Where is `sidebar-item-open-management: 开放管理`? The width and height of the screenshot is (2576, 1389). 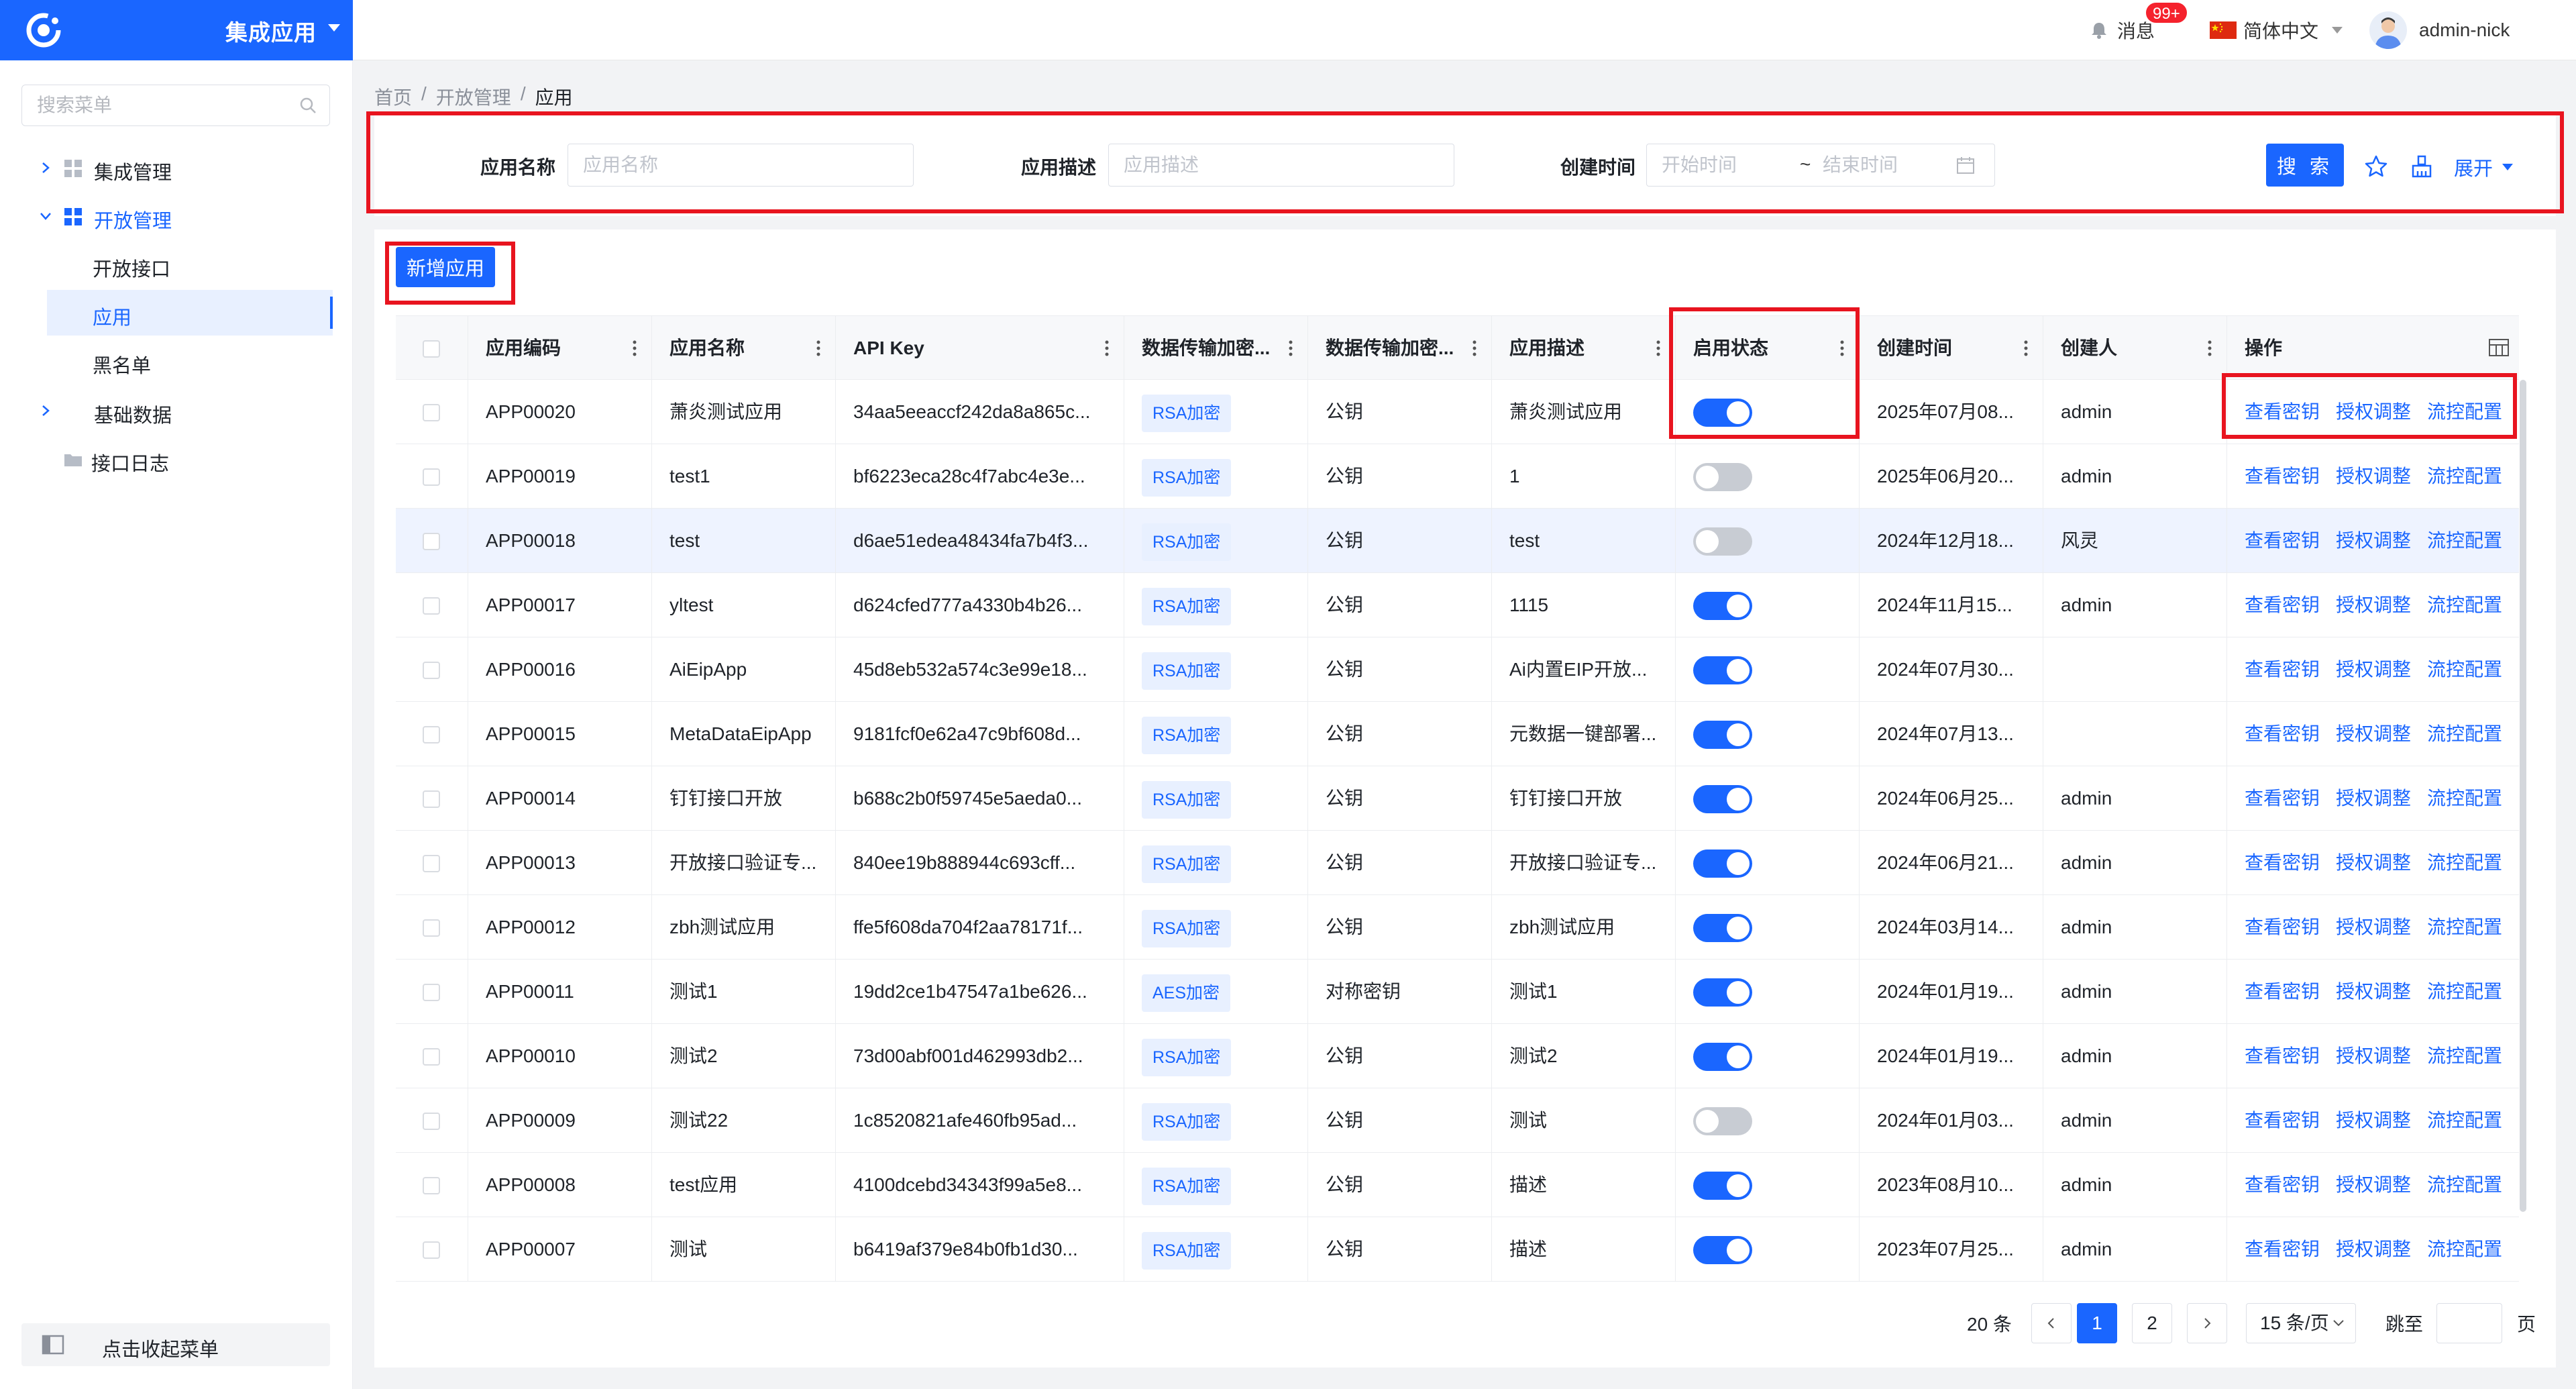 sidebar-item-open-management: 开放管理 is located at coordinates (176, 216).